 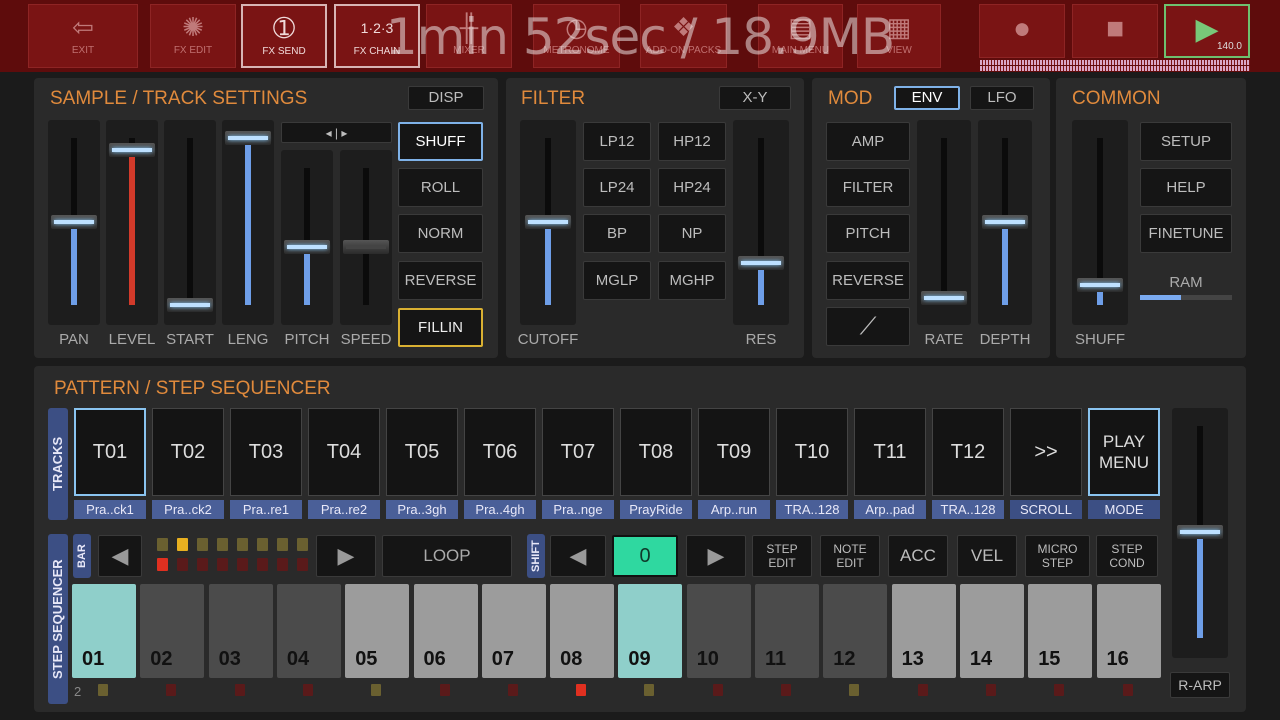 I want to click on track-button-10: T10, so click(x=812, y=452).